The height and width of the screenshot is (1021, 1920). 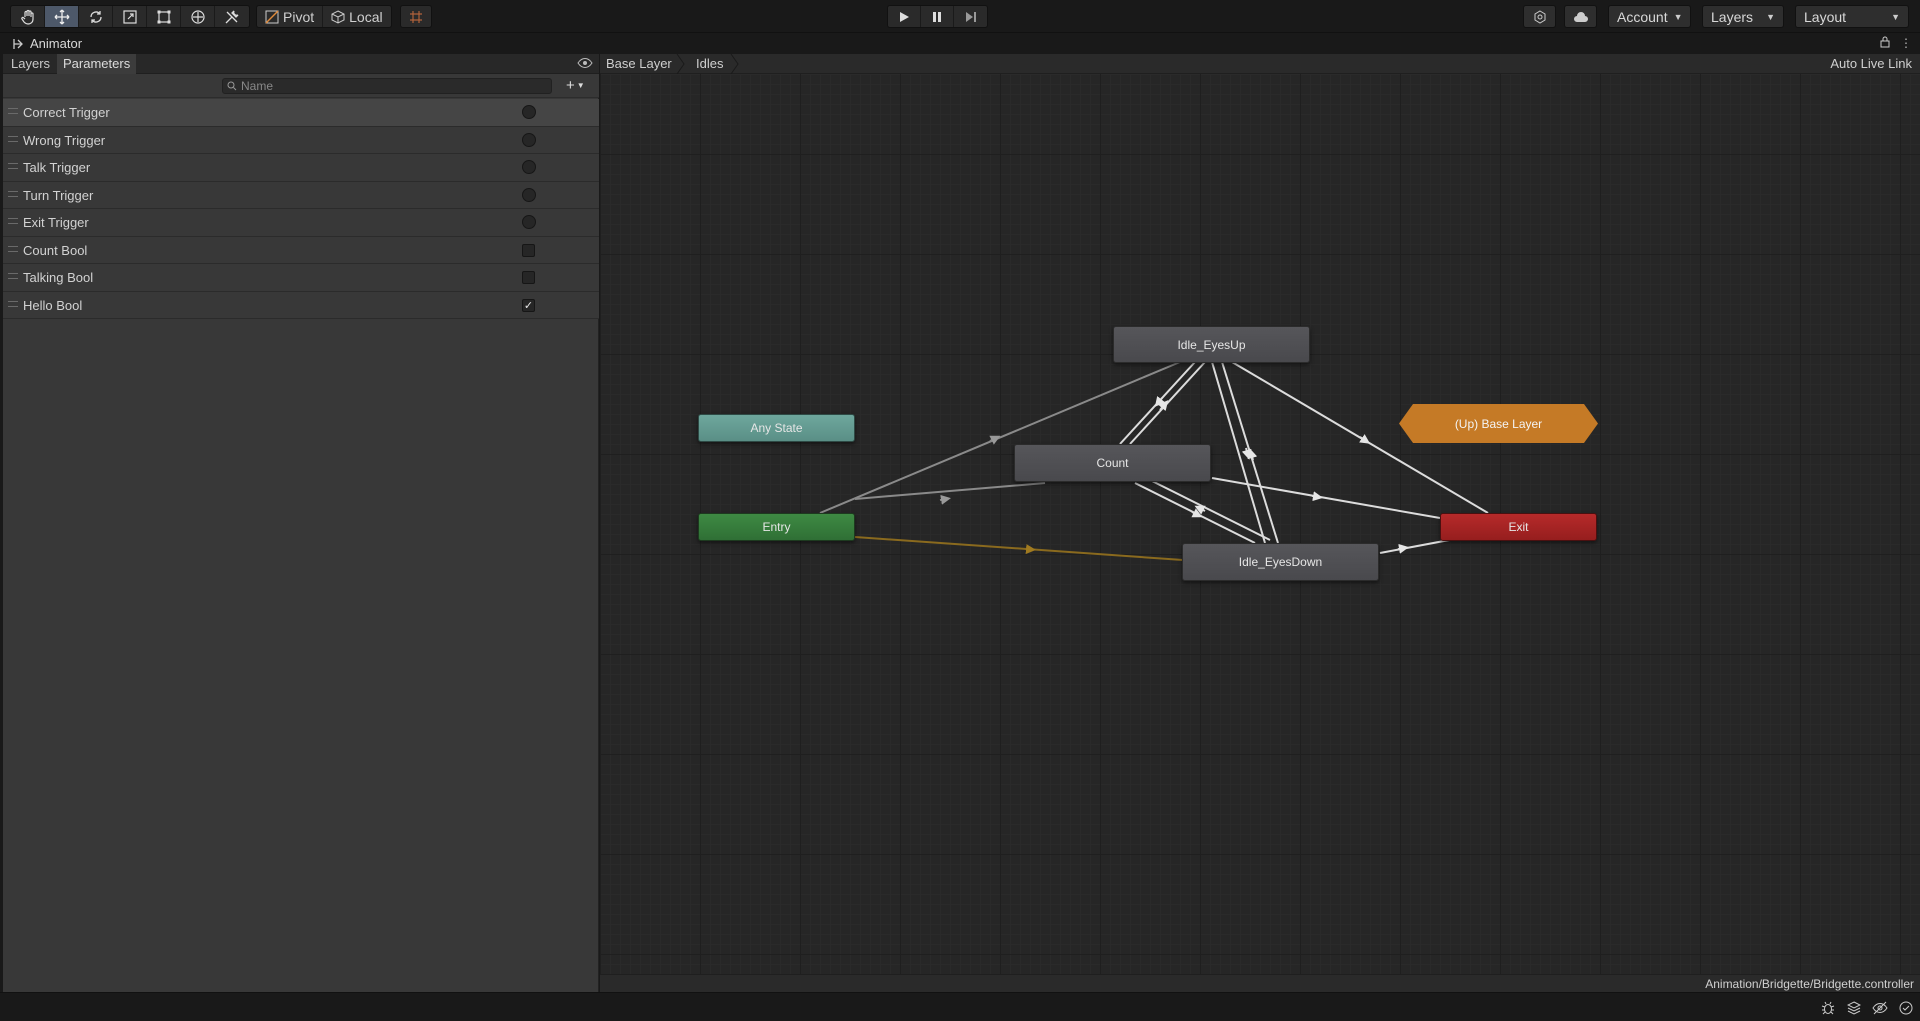 I want to click on animator-window-tab: Animator ⋮, so click(x=960, y=43).